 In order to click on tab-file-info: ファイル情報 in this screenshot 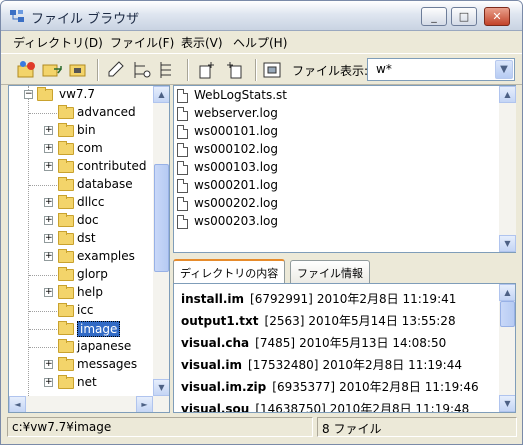, I will do `click(330, 271)`.